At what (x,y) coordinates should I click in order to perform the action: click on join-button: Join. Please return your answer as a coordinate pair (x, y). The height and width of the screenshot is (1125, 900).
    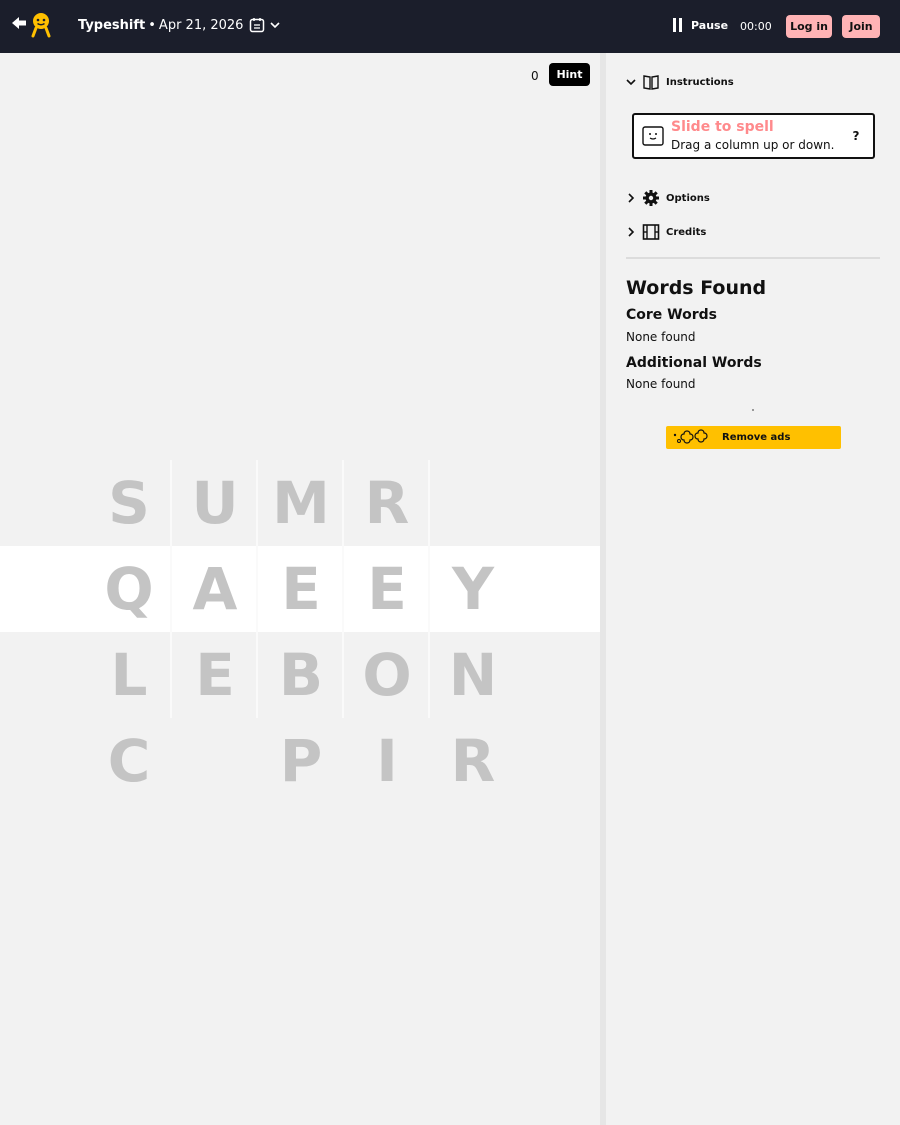
    Looking at the image, I should click on (861, 26).